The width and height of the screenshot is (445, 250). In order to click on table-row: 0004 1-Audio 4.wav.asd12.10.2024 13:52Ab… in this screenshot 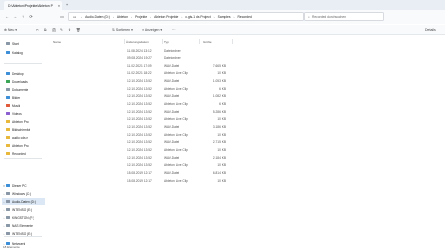, I will do `click(140, 134)`.